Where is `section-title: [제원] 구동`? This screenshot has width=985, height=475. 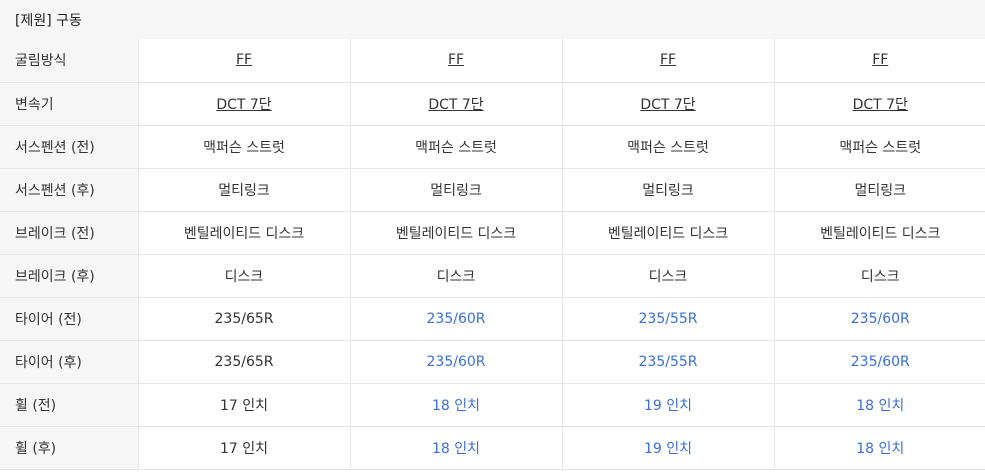 section-title: [제원] 구동 is located at coordinates (48, 20).